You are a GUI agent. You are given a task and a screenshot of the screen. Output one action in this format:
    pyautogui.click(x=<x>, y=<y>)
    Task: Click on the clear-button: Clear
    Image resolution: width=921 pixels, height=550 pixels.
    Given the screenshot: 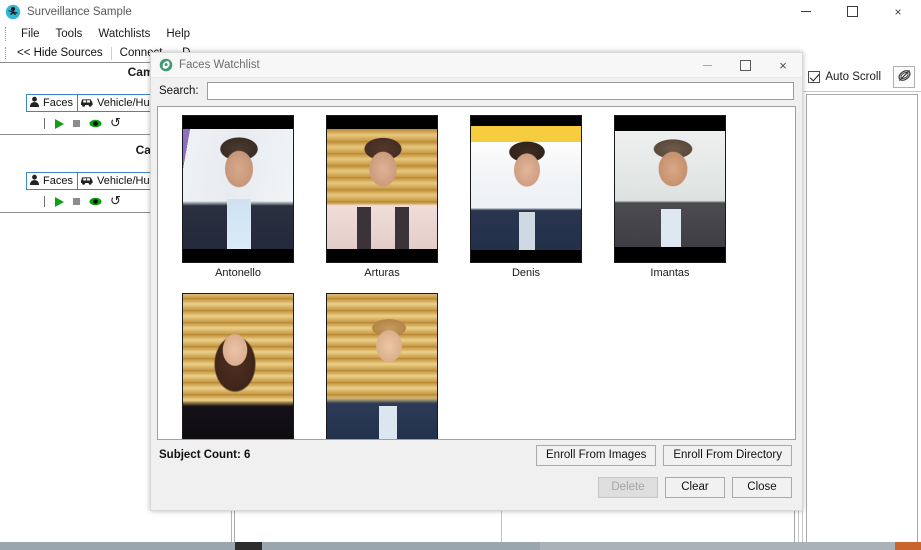 What is the action you would take?
    pyautogui.click(x=695, y=487)
    